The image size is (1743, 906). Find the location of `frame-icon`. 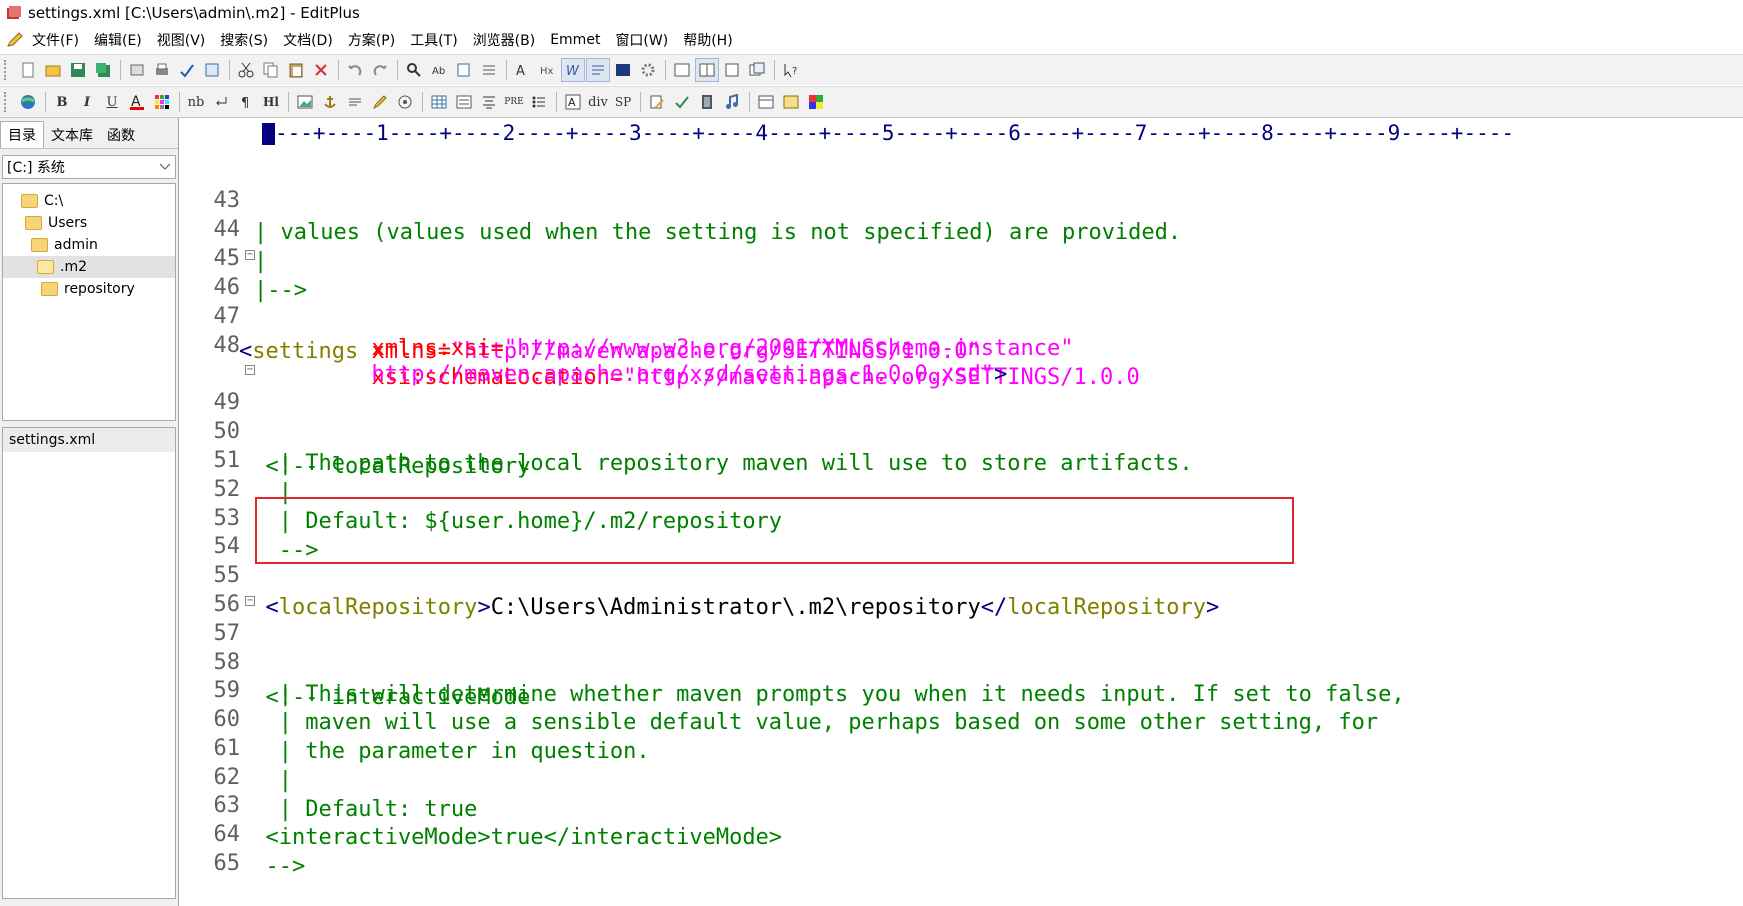

frame-icon is located at coordinates (766, 102).